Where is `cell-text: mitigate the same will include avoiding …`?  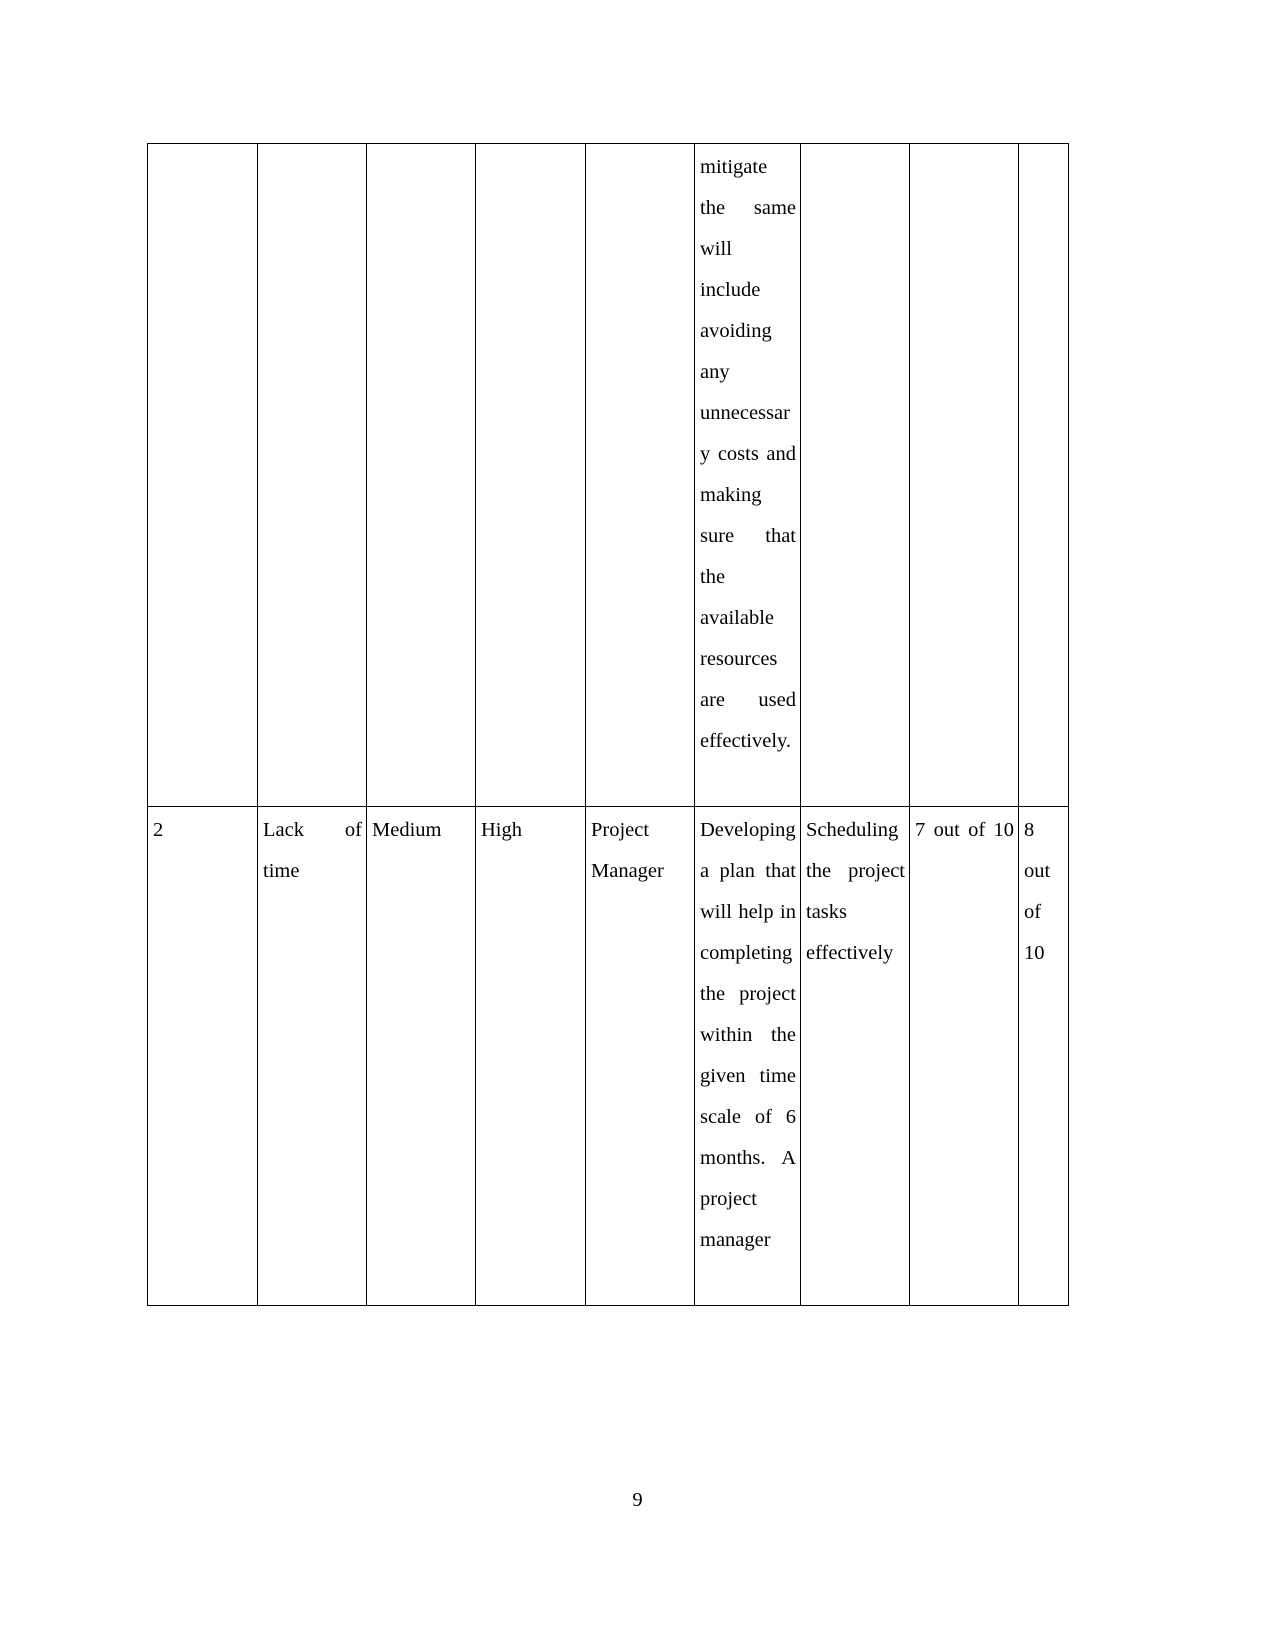
cell-text: mitigate the same will include avoiding … is located at coordinates (748, 454).